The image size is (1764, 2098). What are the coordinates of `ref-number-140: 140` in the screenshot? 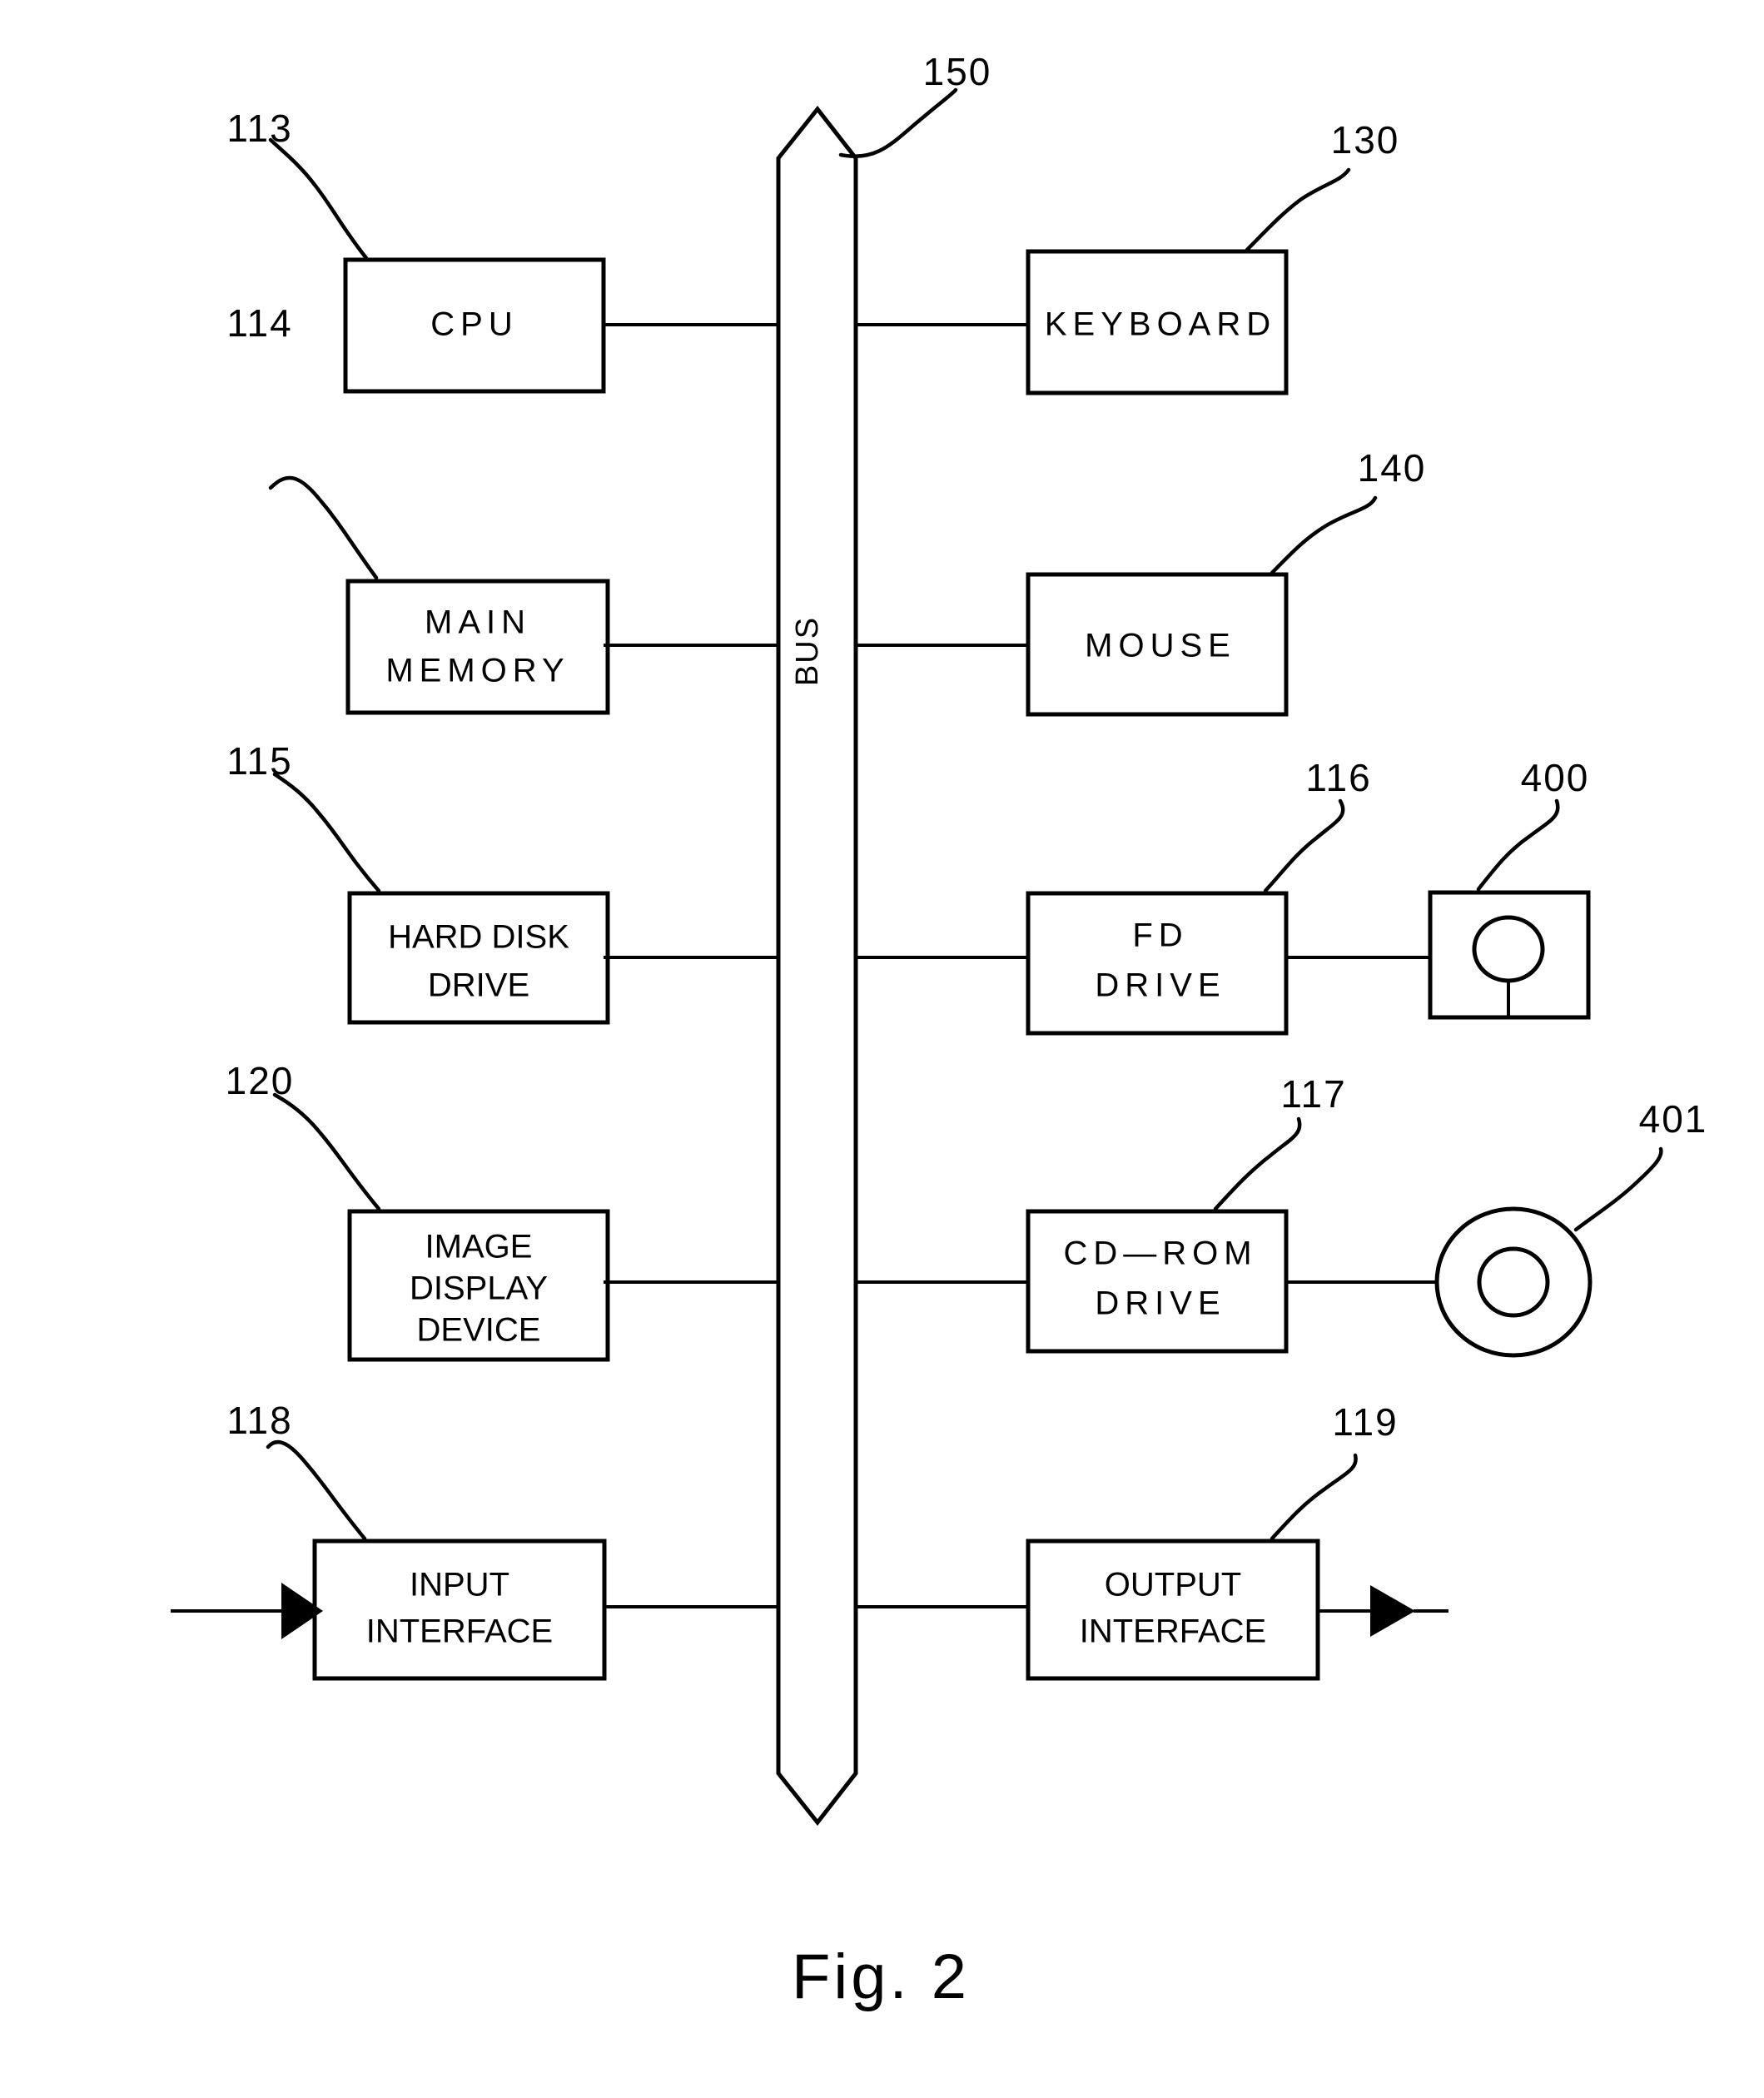 It's located at (1392, 468).